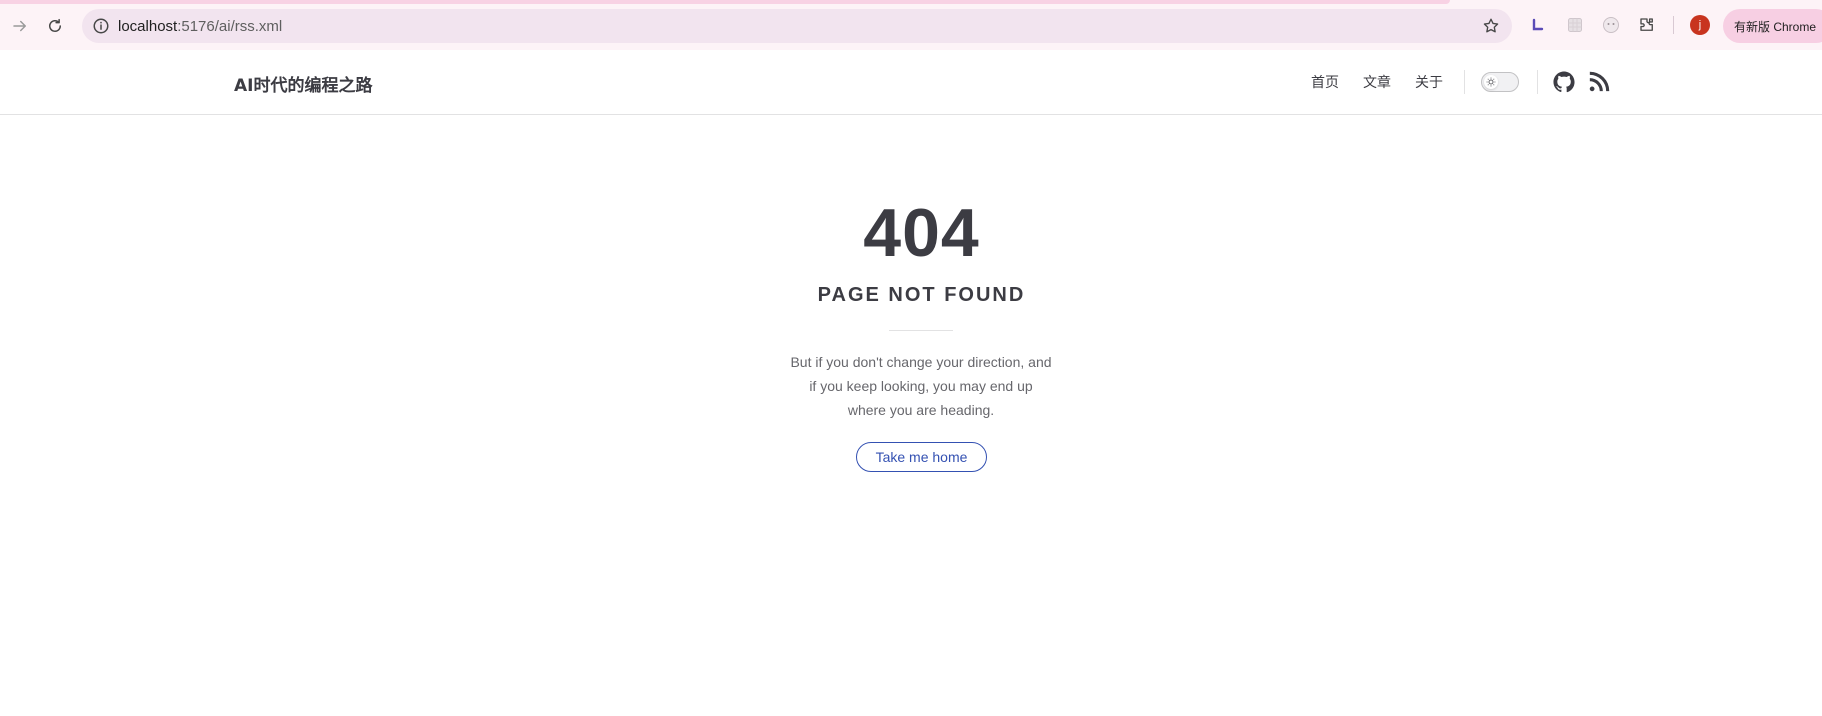 The height and width of the screenshot is (716, 1822). Describe the element at coordinates (1564, 82) in the screenshot. I see `github-icon` at that location.